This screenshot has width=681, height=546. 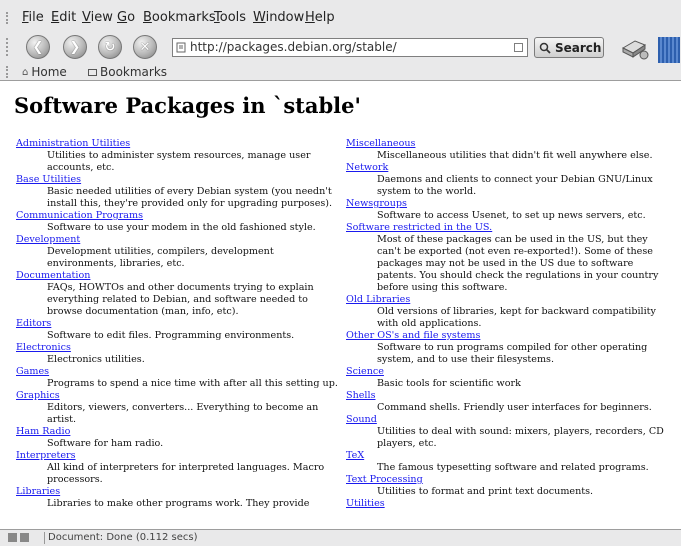 I want to click on reload-button: ↻, so click(x=110, y=47).